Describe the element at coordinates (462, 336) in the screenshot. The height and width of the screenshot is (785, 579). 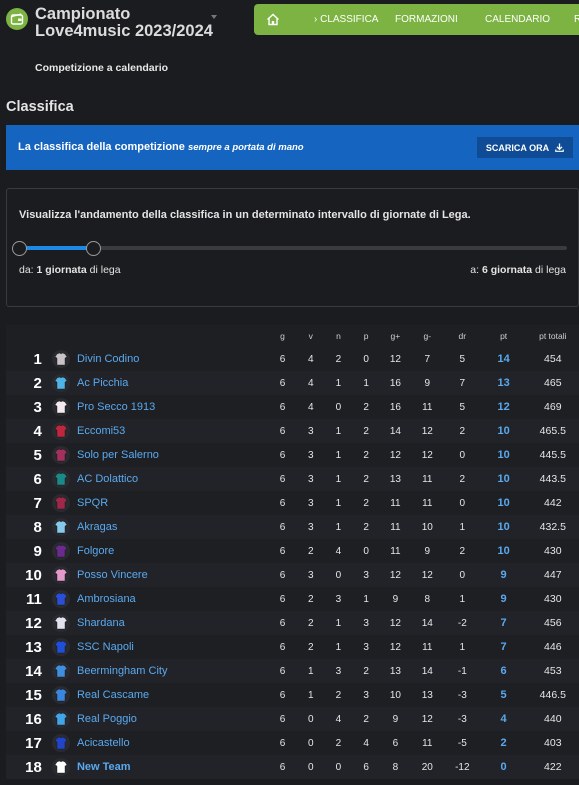
I see `header-dr: dr` at that location.